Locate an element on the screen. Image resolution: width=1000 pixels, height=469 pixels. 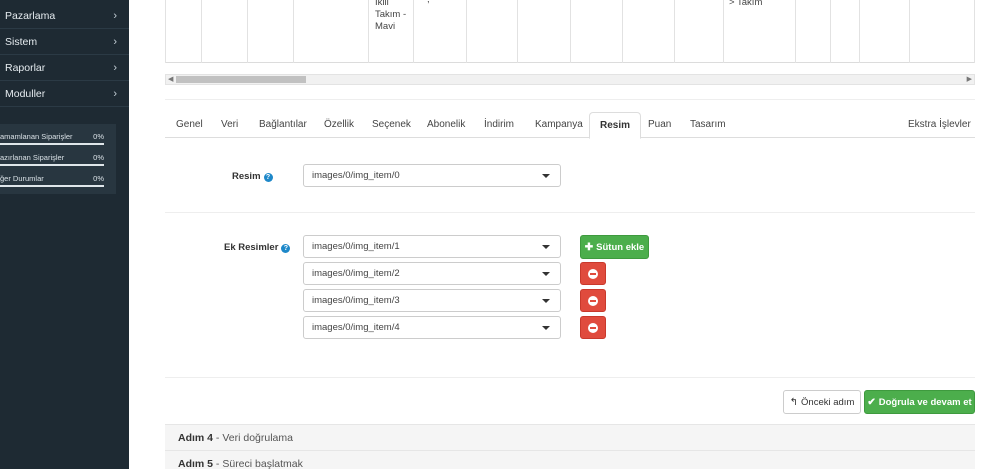
validate-continue-button: ✔ Doğrula ve devam et is located at coordinates (919, 402).